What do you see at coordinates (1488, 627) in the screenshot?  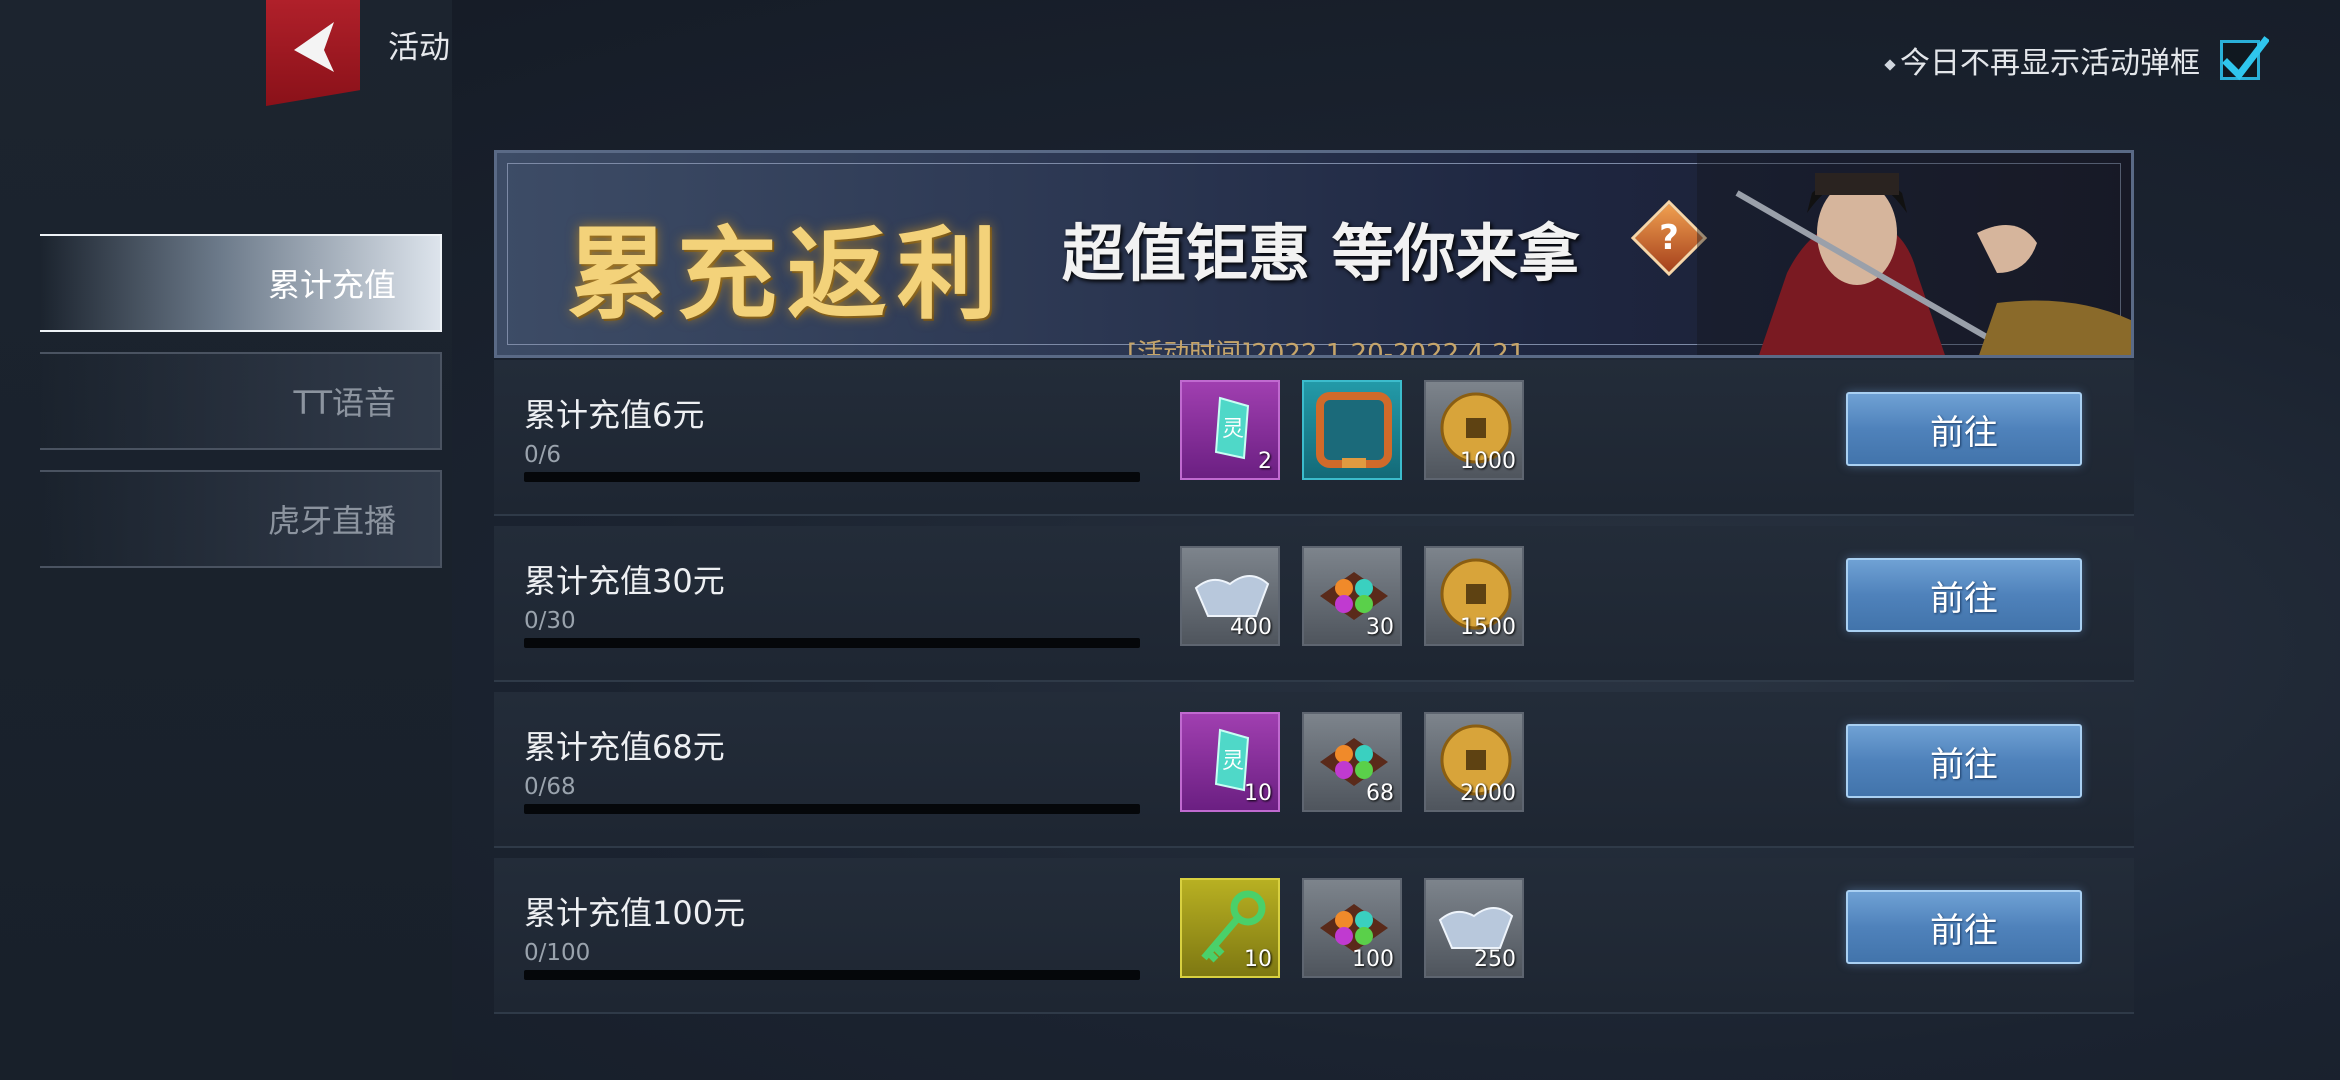 I see `item-count: 1500` at bounding box center [1488, 627].